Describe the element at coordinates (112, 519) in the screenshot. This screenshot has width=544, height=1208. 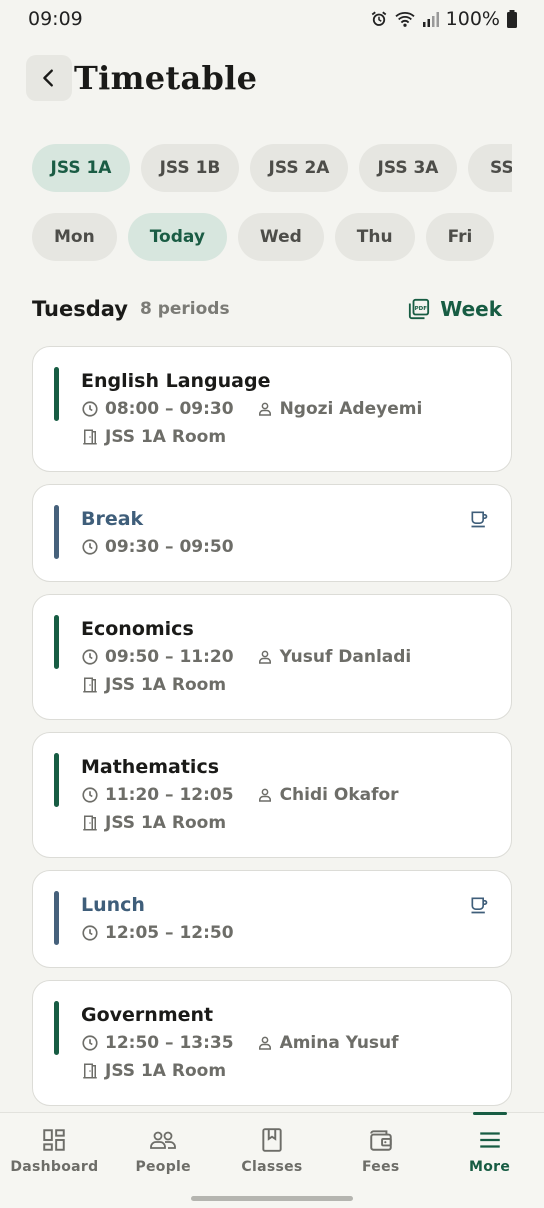
I see `period-subject: Break` at that location.